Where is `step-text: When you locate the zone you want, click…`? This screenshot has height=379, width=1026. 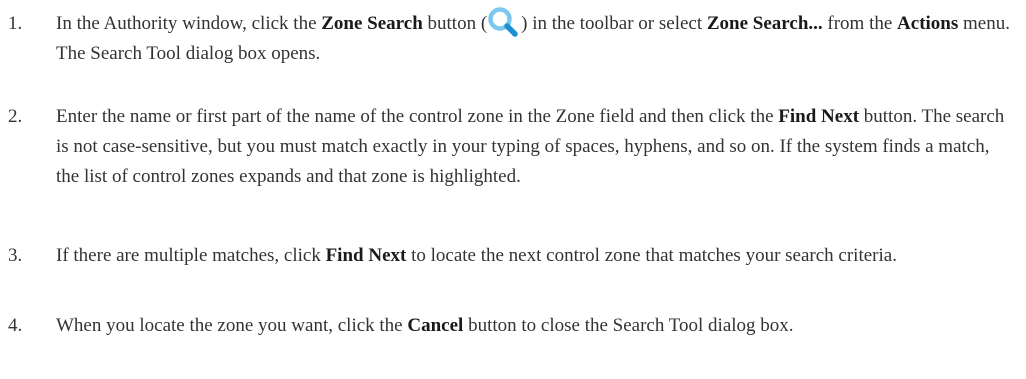
step-text: When you locate the zone you want, click… is located at coordinates (425, 325).